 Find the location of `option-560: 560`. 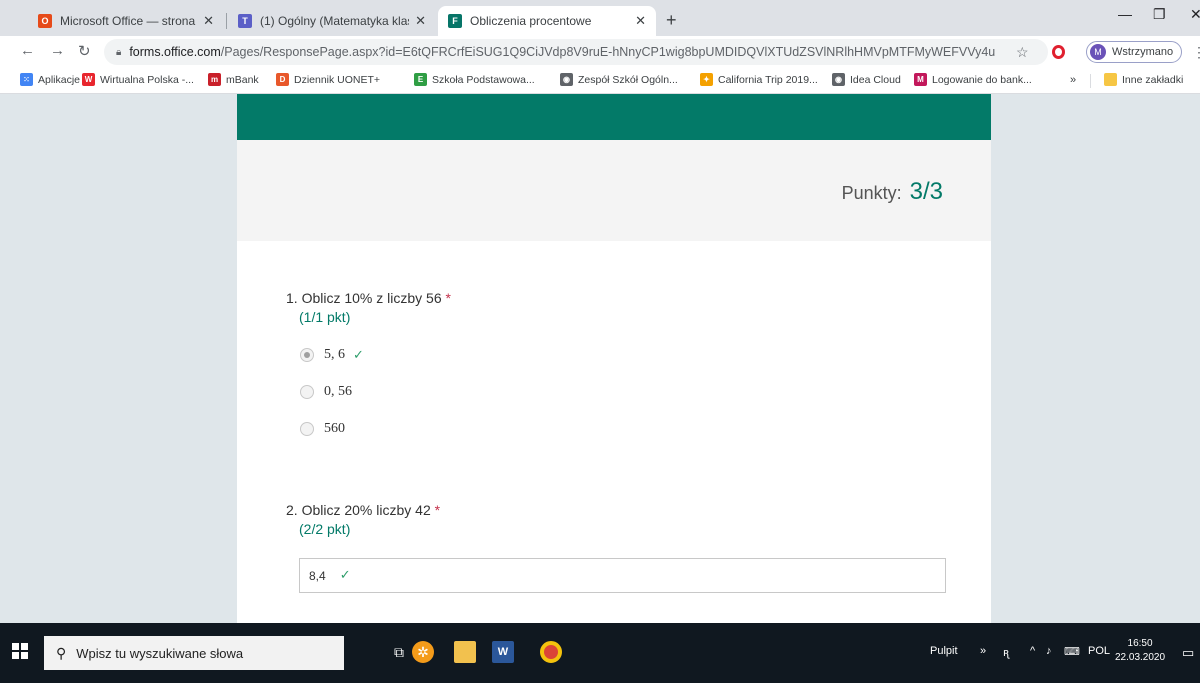

option-560: 560 is located at coordinates (322, 429).